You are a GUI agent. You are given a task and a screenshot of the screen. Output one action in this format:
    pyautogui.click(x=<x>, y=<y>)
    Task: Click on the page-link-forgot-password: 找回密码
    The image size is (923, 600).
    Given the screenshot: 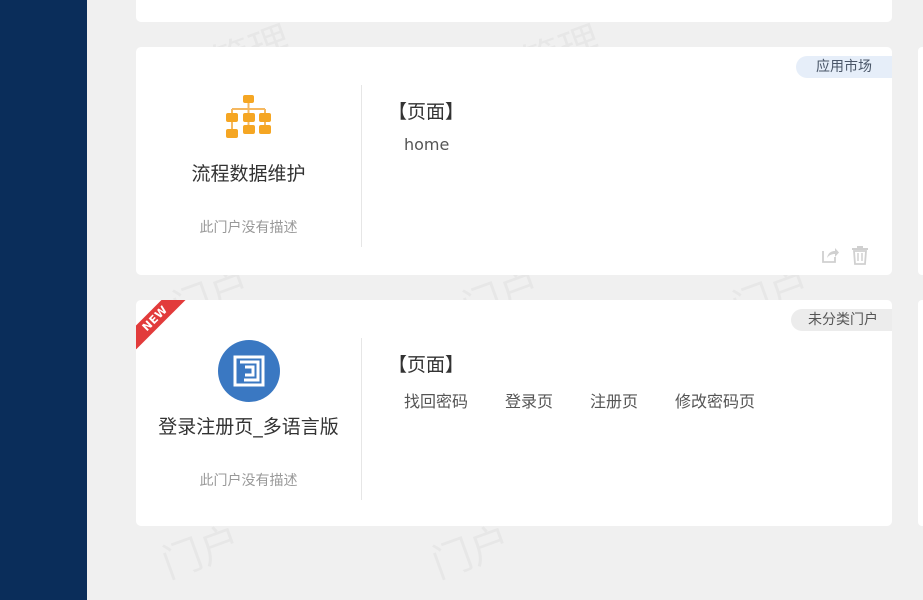 What is the action you would take?
    pyautogui.click(x=436, y=400)
    